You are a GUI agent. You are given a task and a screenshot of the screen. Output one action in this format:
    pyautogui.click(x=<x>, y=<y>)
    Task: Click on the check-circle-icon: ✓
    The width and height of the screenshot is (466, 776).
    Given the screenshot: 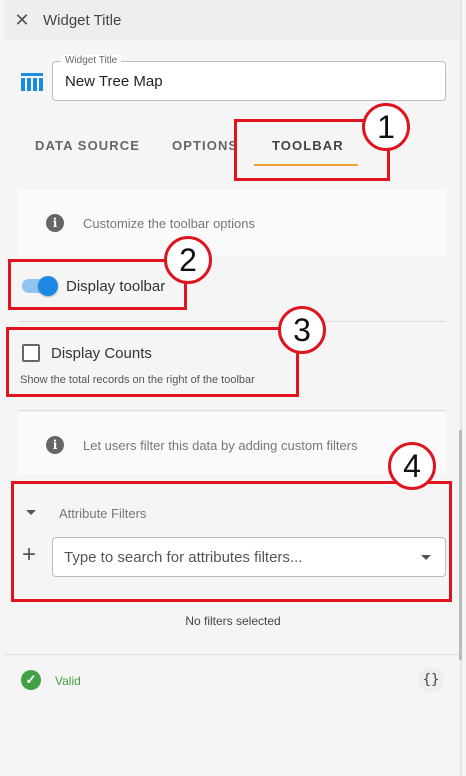 What is the action you would take?
    pyautogui.click(x=31, y=680)
    